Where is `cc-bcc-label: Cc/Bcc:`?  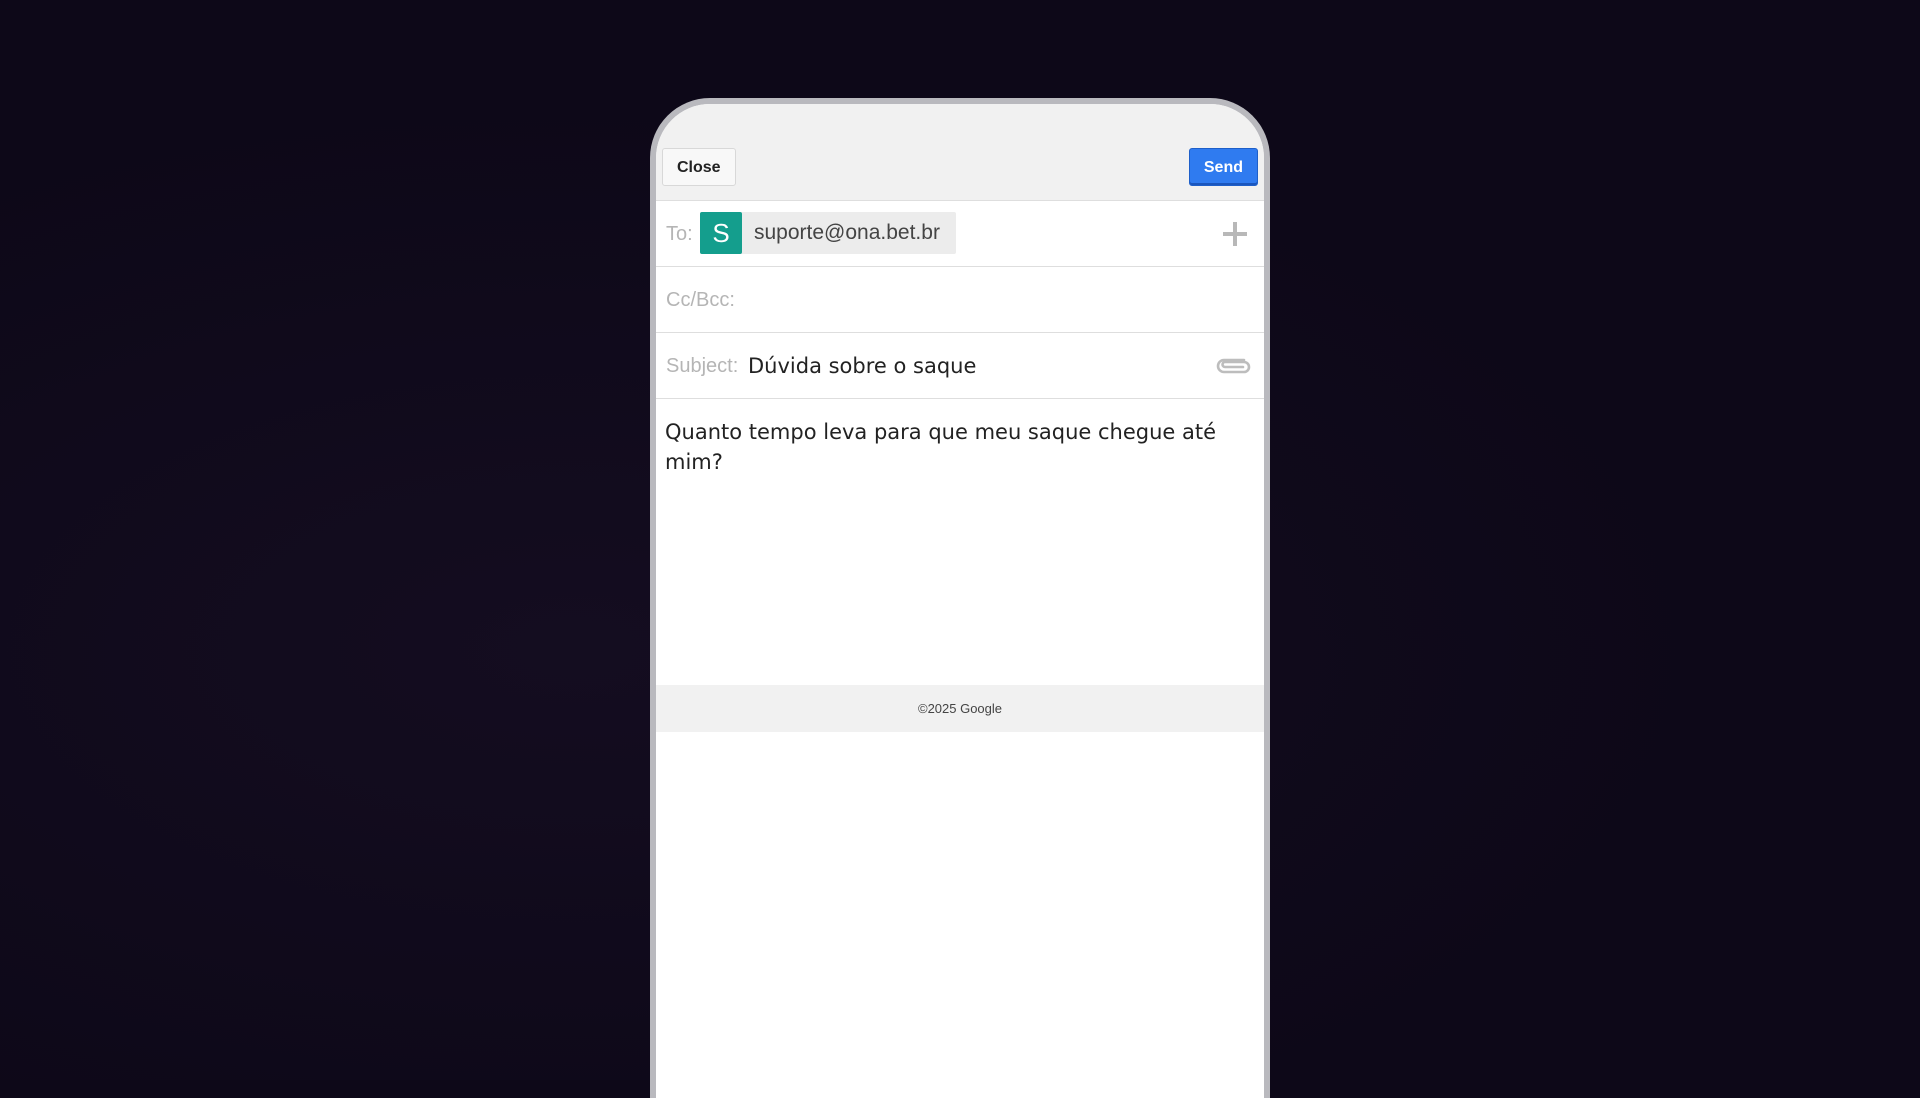
cc-bcc-label: Cc/Bcc: is located at coordinates (700, 300).